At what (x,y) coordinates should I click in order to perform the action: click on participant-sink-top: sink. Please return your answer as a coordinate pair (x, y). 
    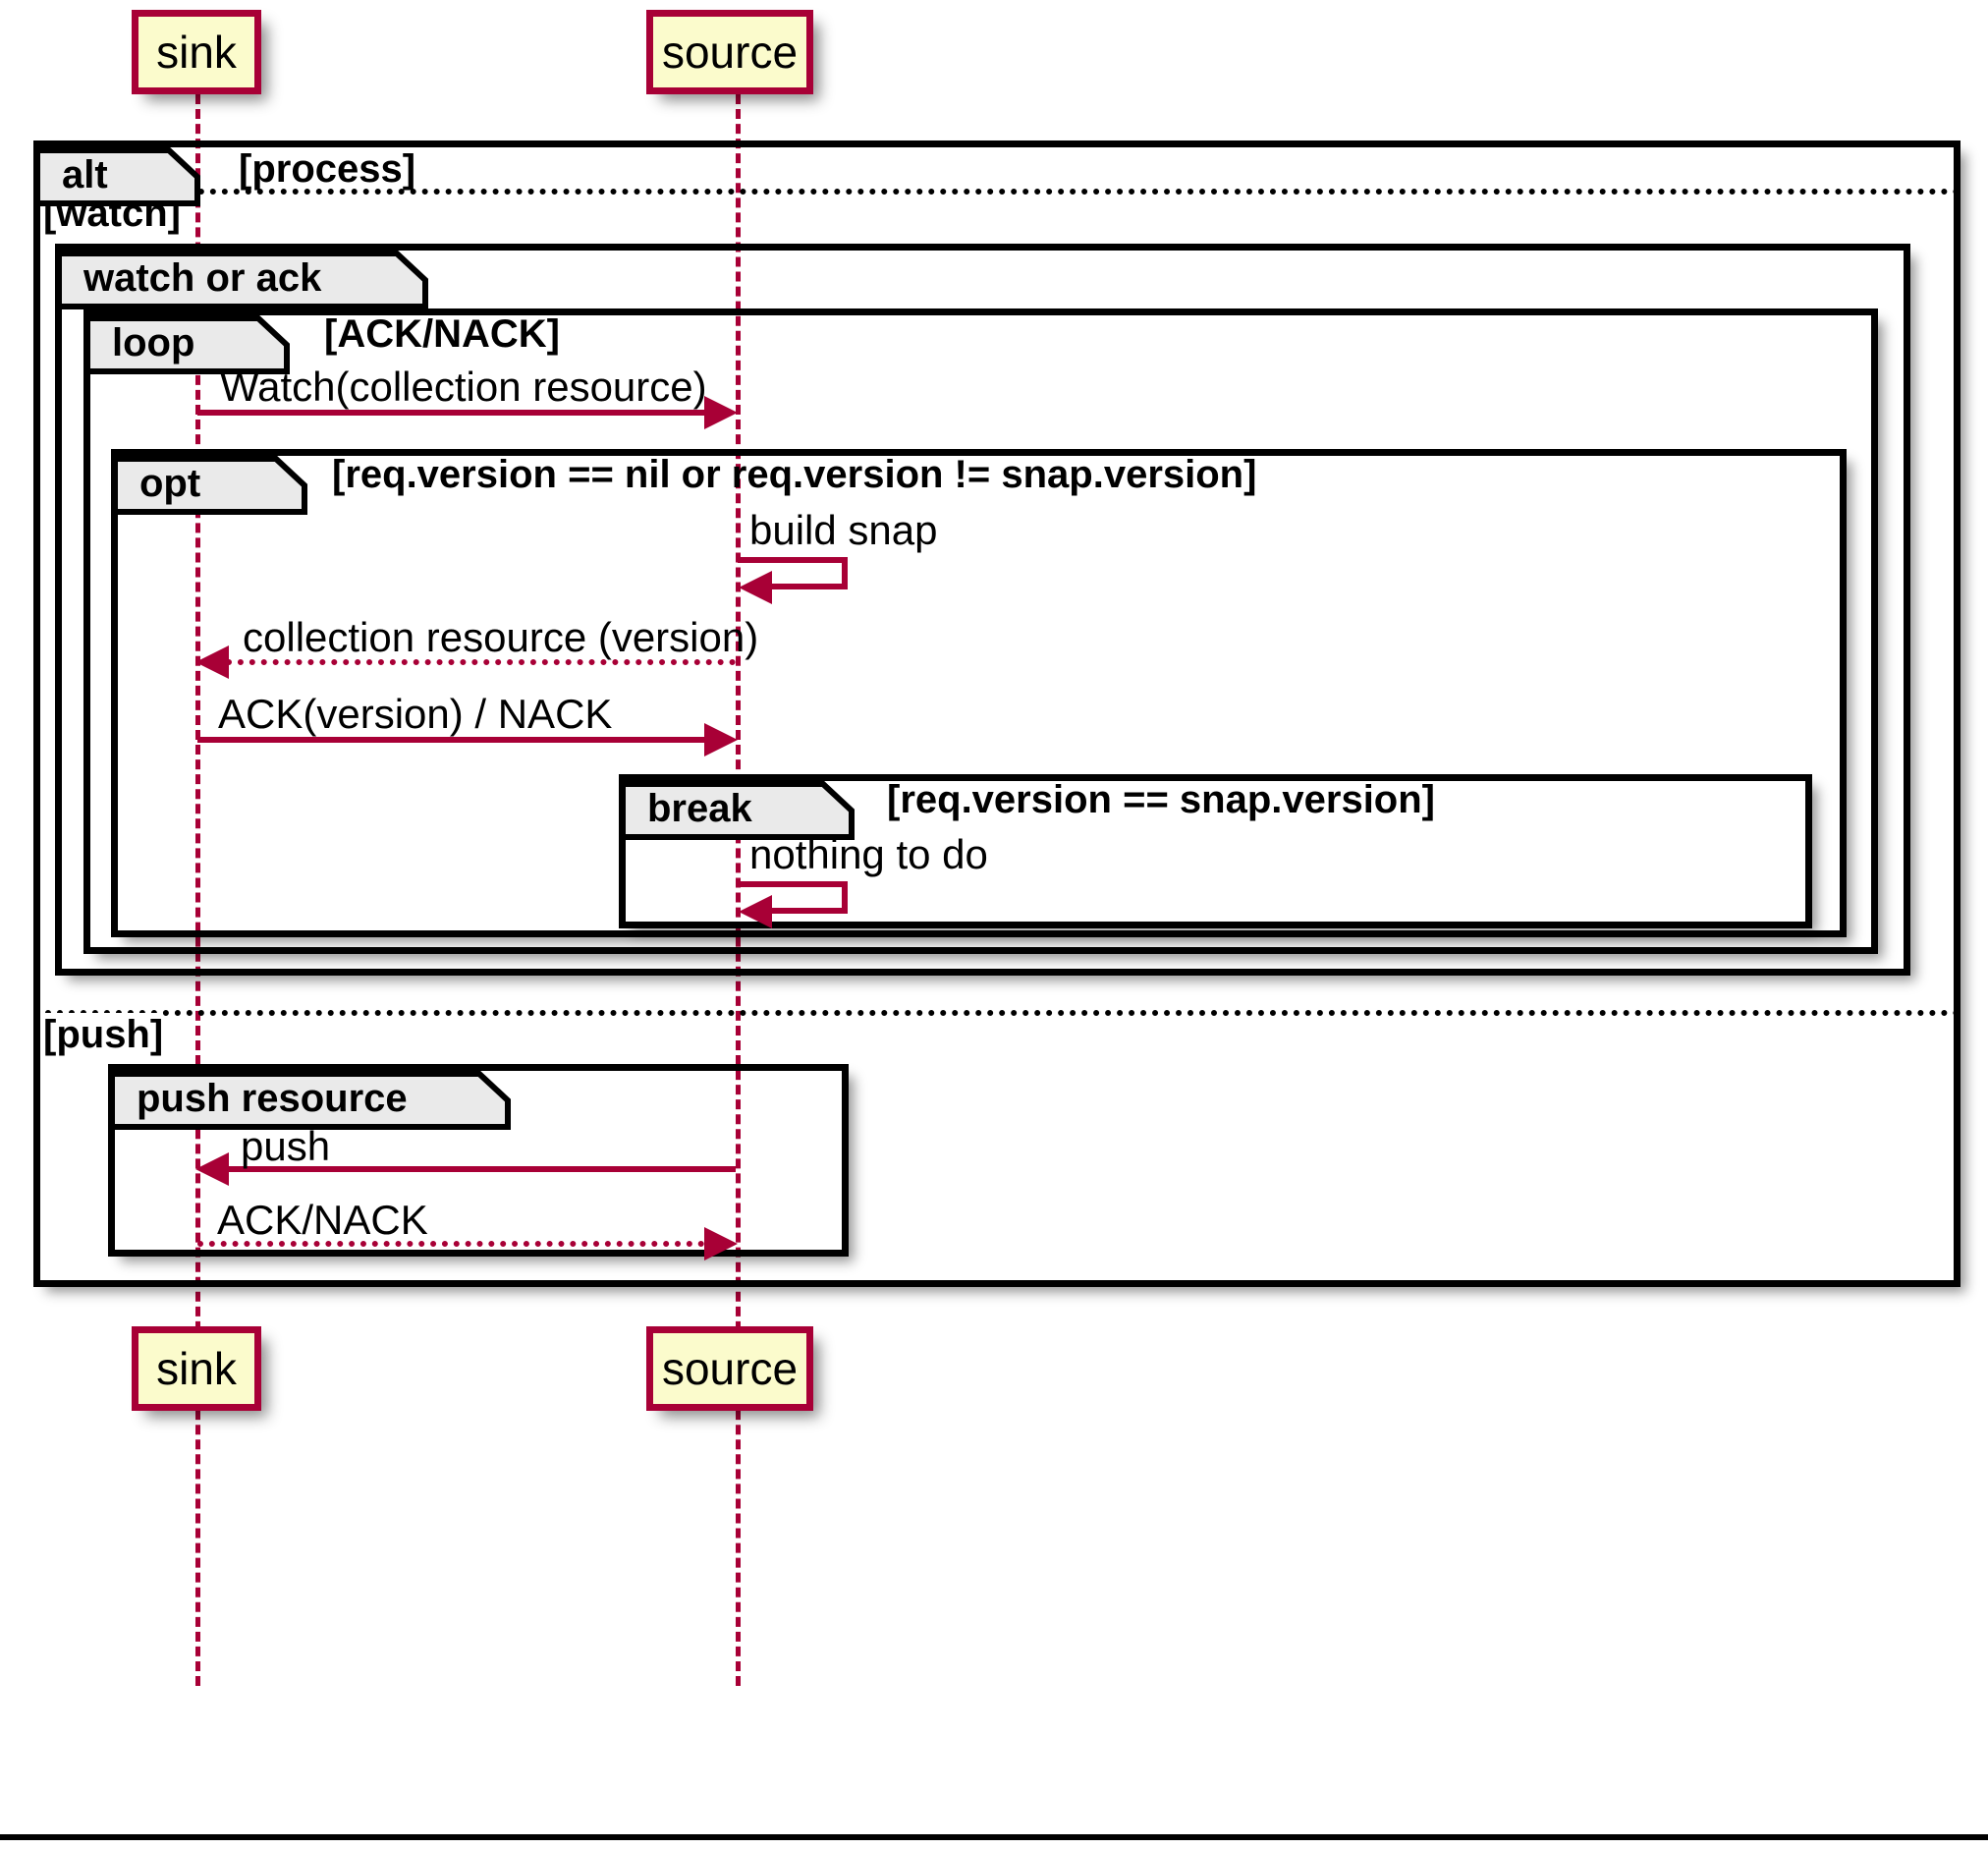
    Looking at the image, I should click on (196, 52).